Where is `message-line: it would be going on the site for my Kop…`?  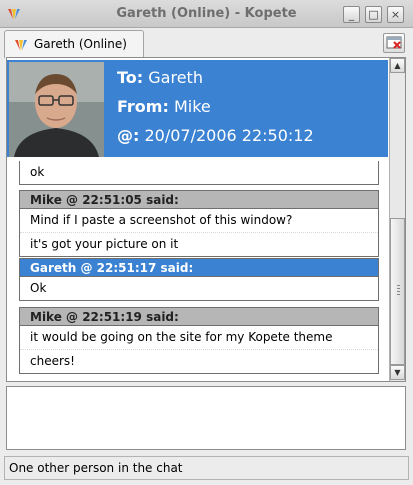
message-line: it would be going on the site for my Kop… is located at coordinates (199, 338).